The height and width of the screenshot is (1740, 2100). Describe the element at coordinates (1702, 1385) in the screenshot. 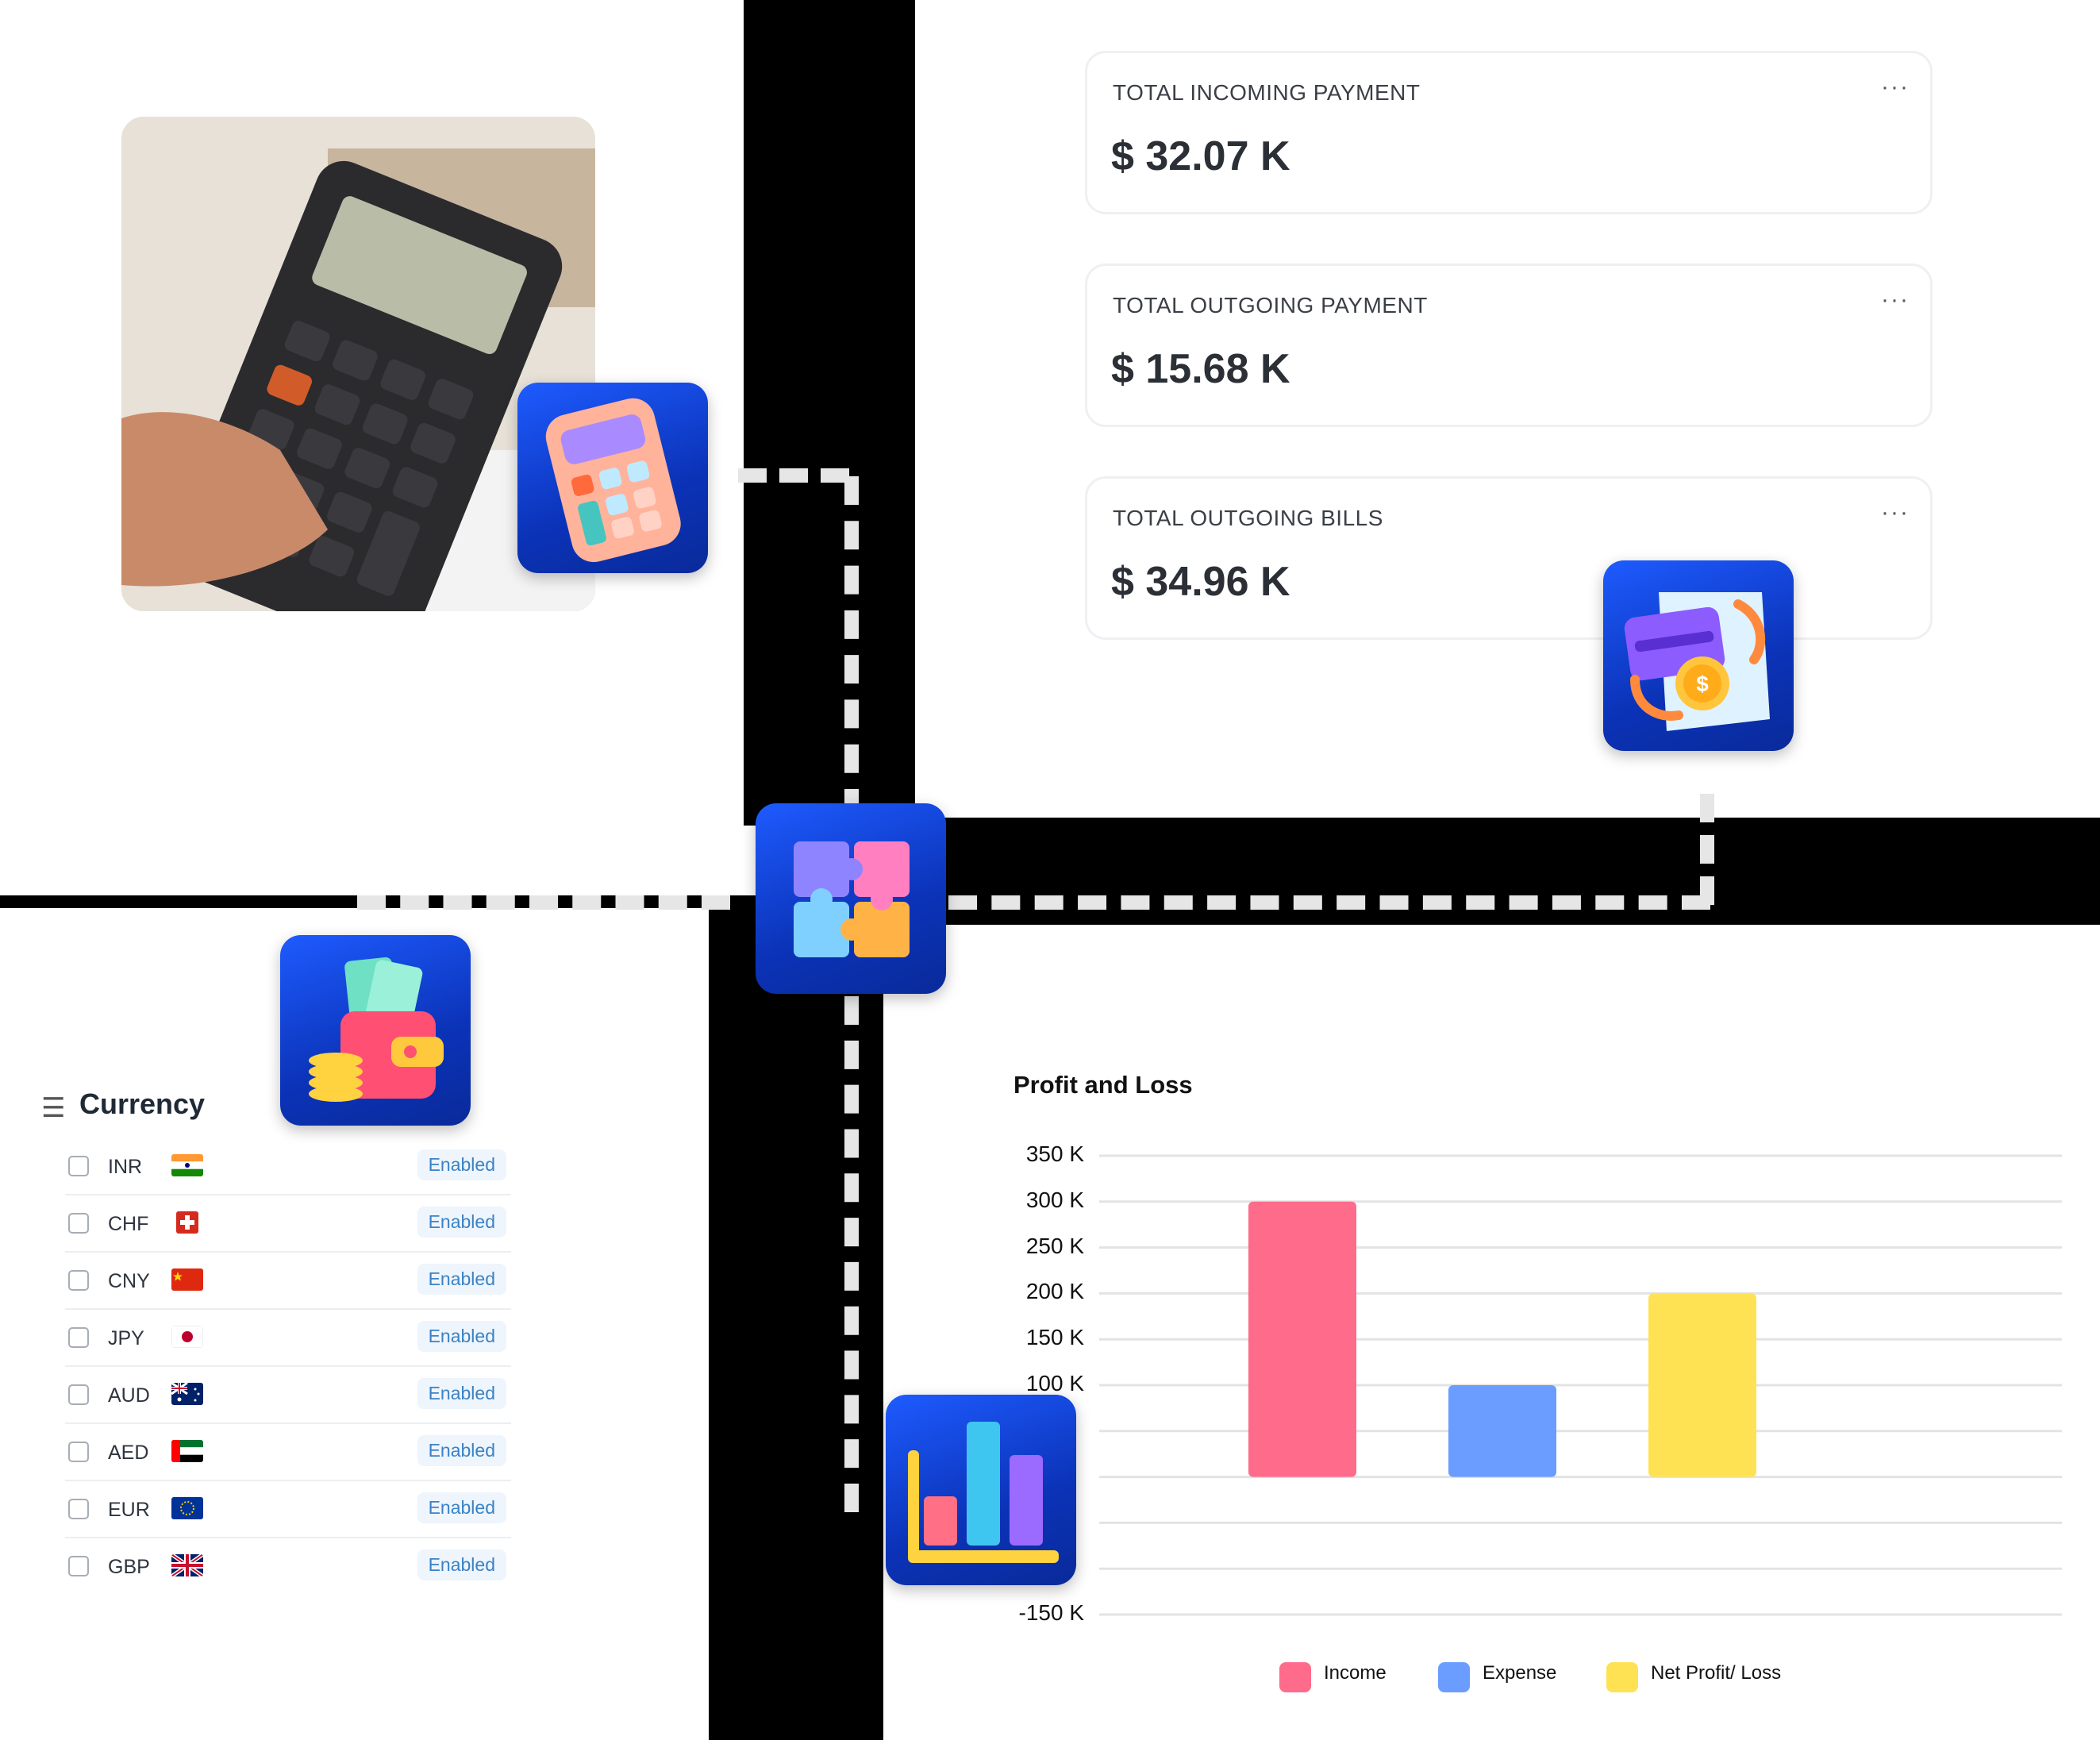

I see `bar-net-profit-loss` at that location.